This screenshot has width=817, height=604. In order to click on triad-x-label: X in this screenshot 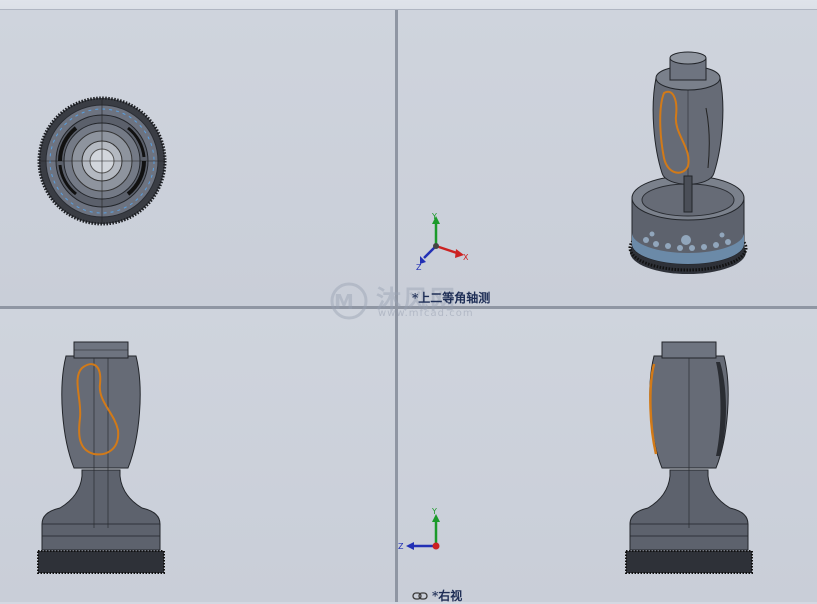, I will do `click(466, 257)`.